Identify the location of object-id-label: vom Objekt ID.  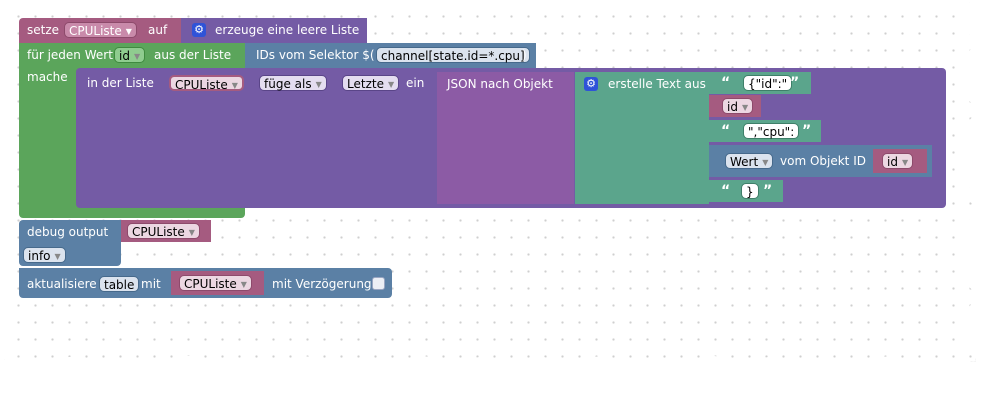
(823, 161).